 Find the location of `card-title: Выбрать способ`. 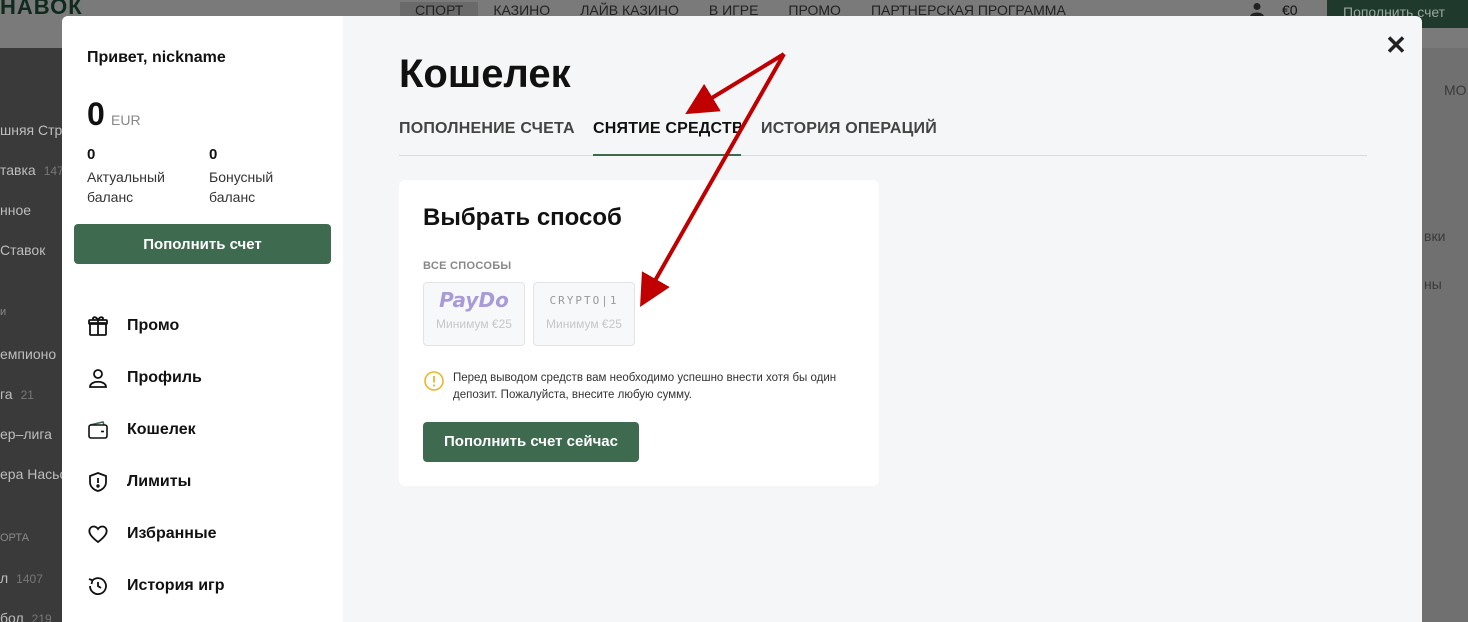

card-title: Выбрать способ is located at coordinates (522, 217).